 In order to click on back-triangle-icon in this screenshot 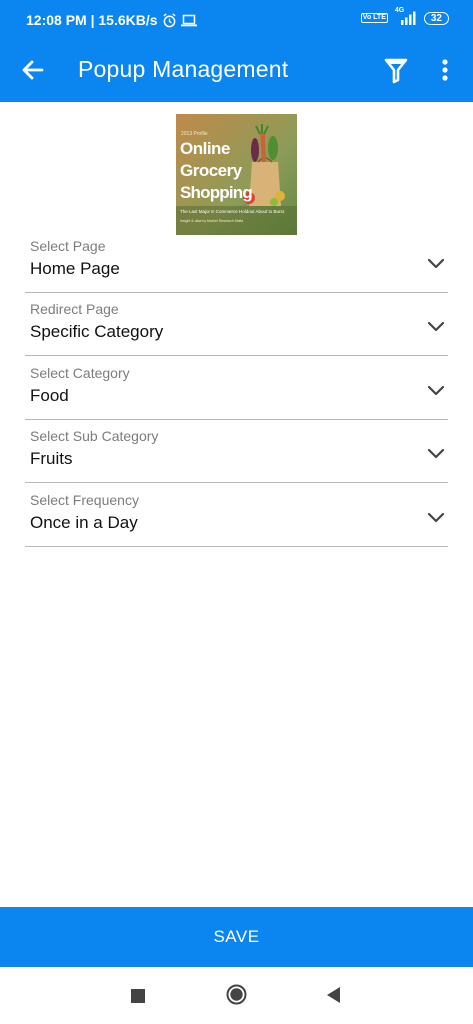, I will do `click(333, 995)`.